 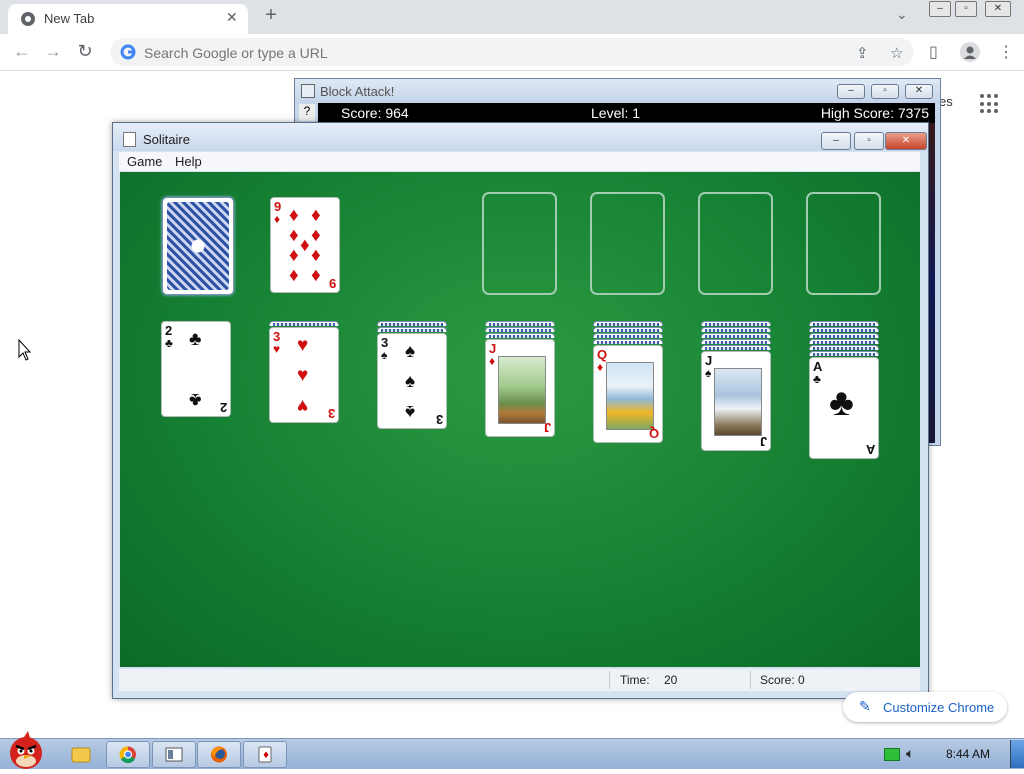 What do you see at coordinates (174, 754) in the screenshot?
I see `taskbar-block-attack-button` at bounding box center [174, 754].